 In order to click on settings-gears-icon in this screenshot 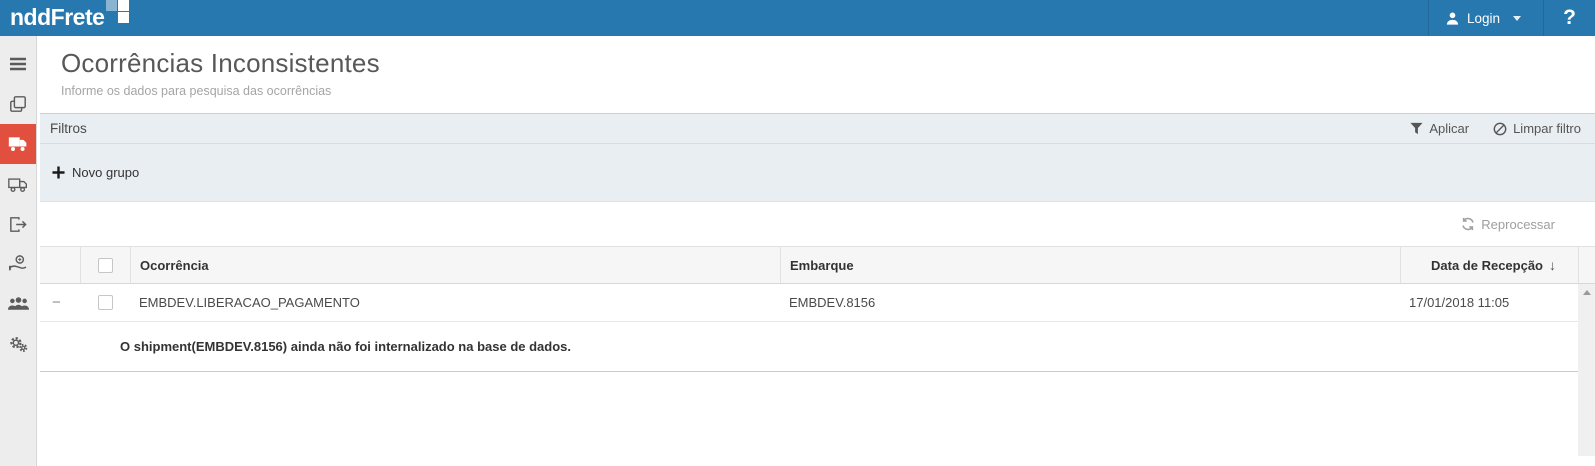, I will do `click(18, 344)`.